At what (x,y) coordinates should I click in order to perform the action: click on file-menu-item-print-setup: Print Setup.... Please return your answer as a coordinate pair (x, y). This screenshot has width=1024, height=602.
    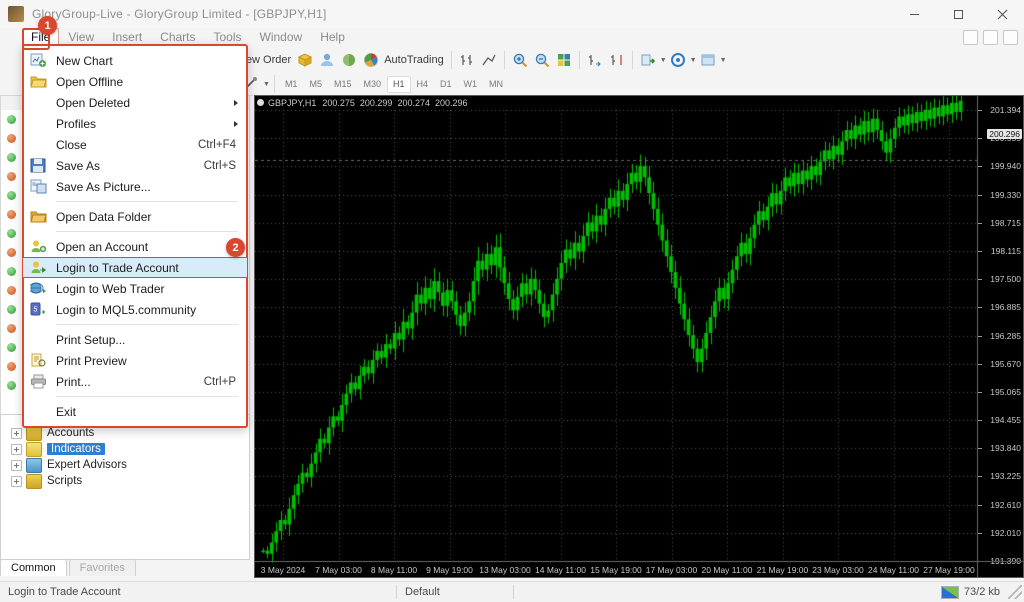
    Looking at the image, I should click on (135, 339).